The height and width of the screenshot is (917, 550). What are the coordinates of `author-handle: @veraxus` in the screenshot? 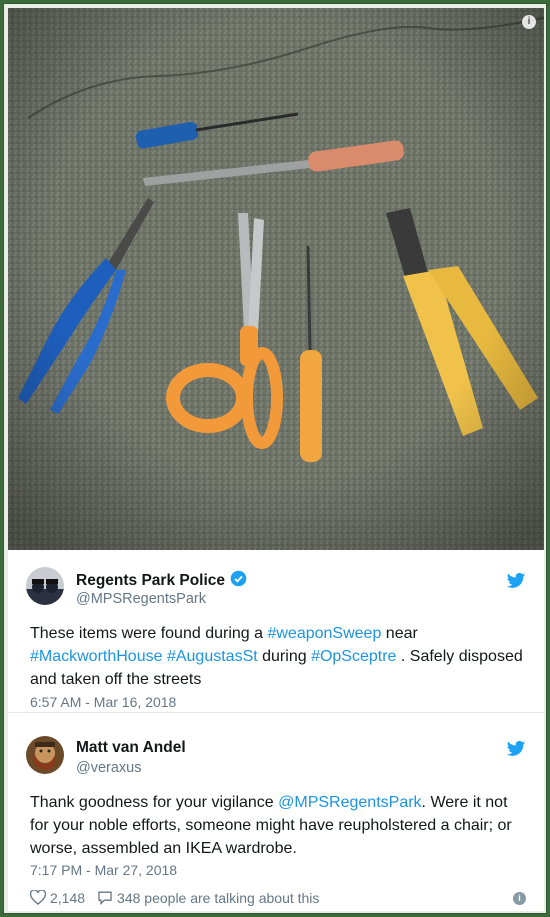 It's located at (109, 768).